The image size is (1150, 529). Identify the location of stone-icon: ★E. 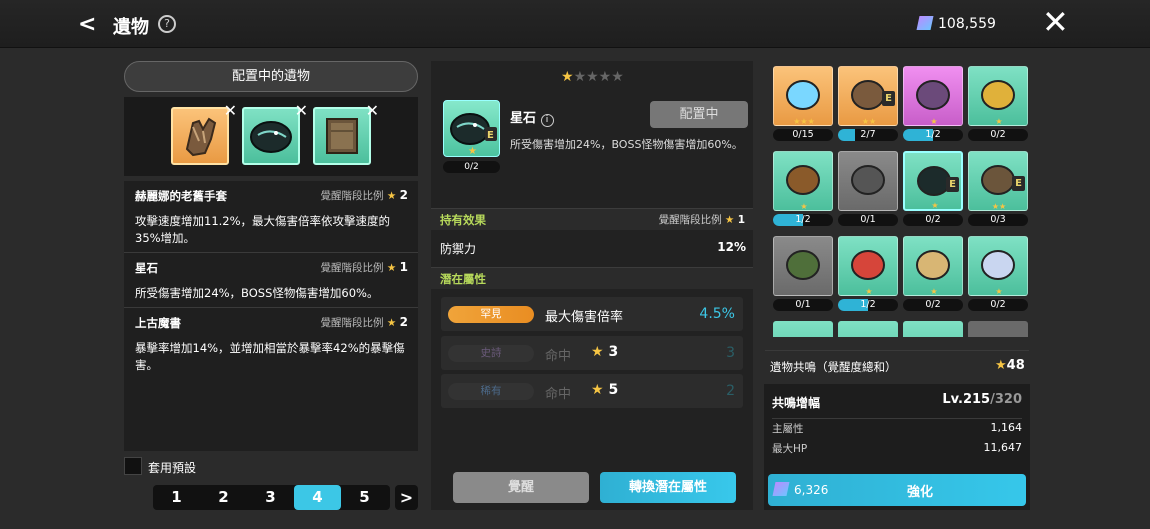
(473, 135).